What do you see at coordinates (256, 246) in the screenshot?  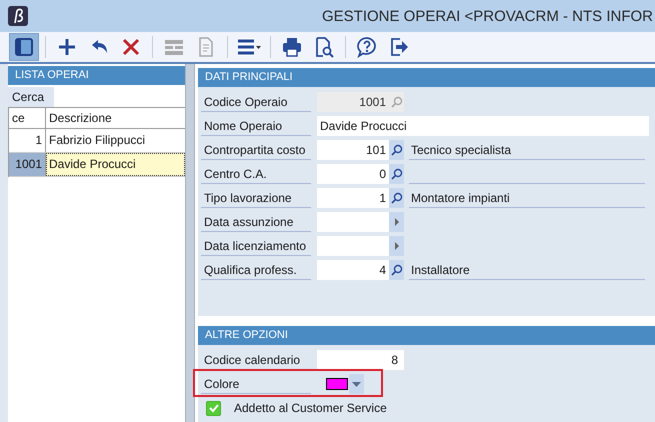 I see `field-label: Data licenziamento` at bounding box center [256, 246].